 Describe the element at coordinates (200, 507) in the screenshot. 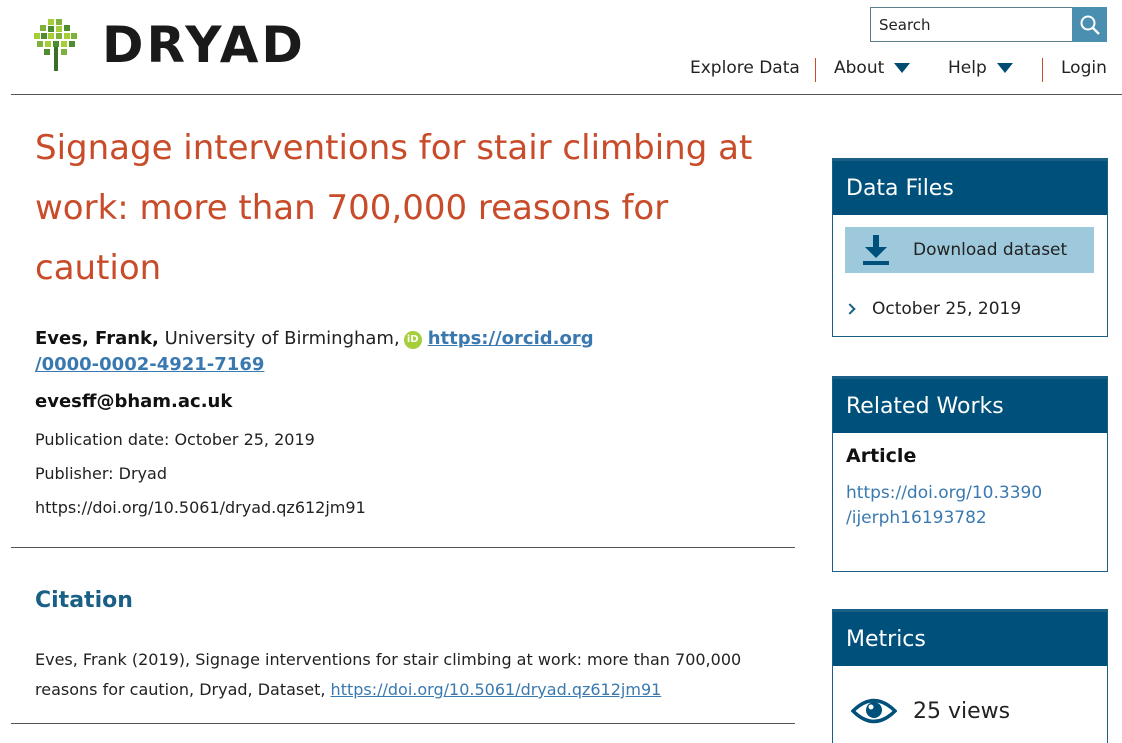

I see `dataset-doi: https://doi.org/10.5061/dryad.qz612jm91` at that location.